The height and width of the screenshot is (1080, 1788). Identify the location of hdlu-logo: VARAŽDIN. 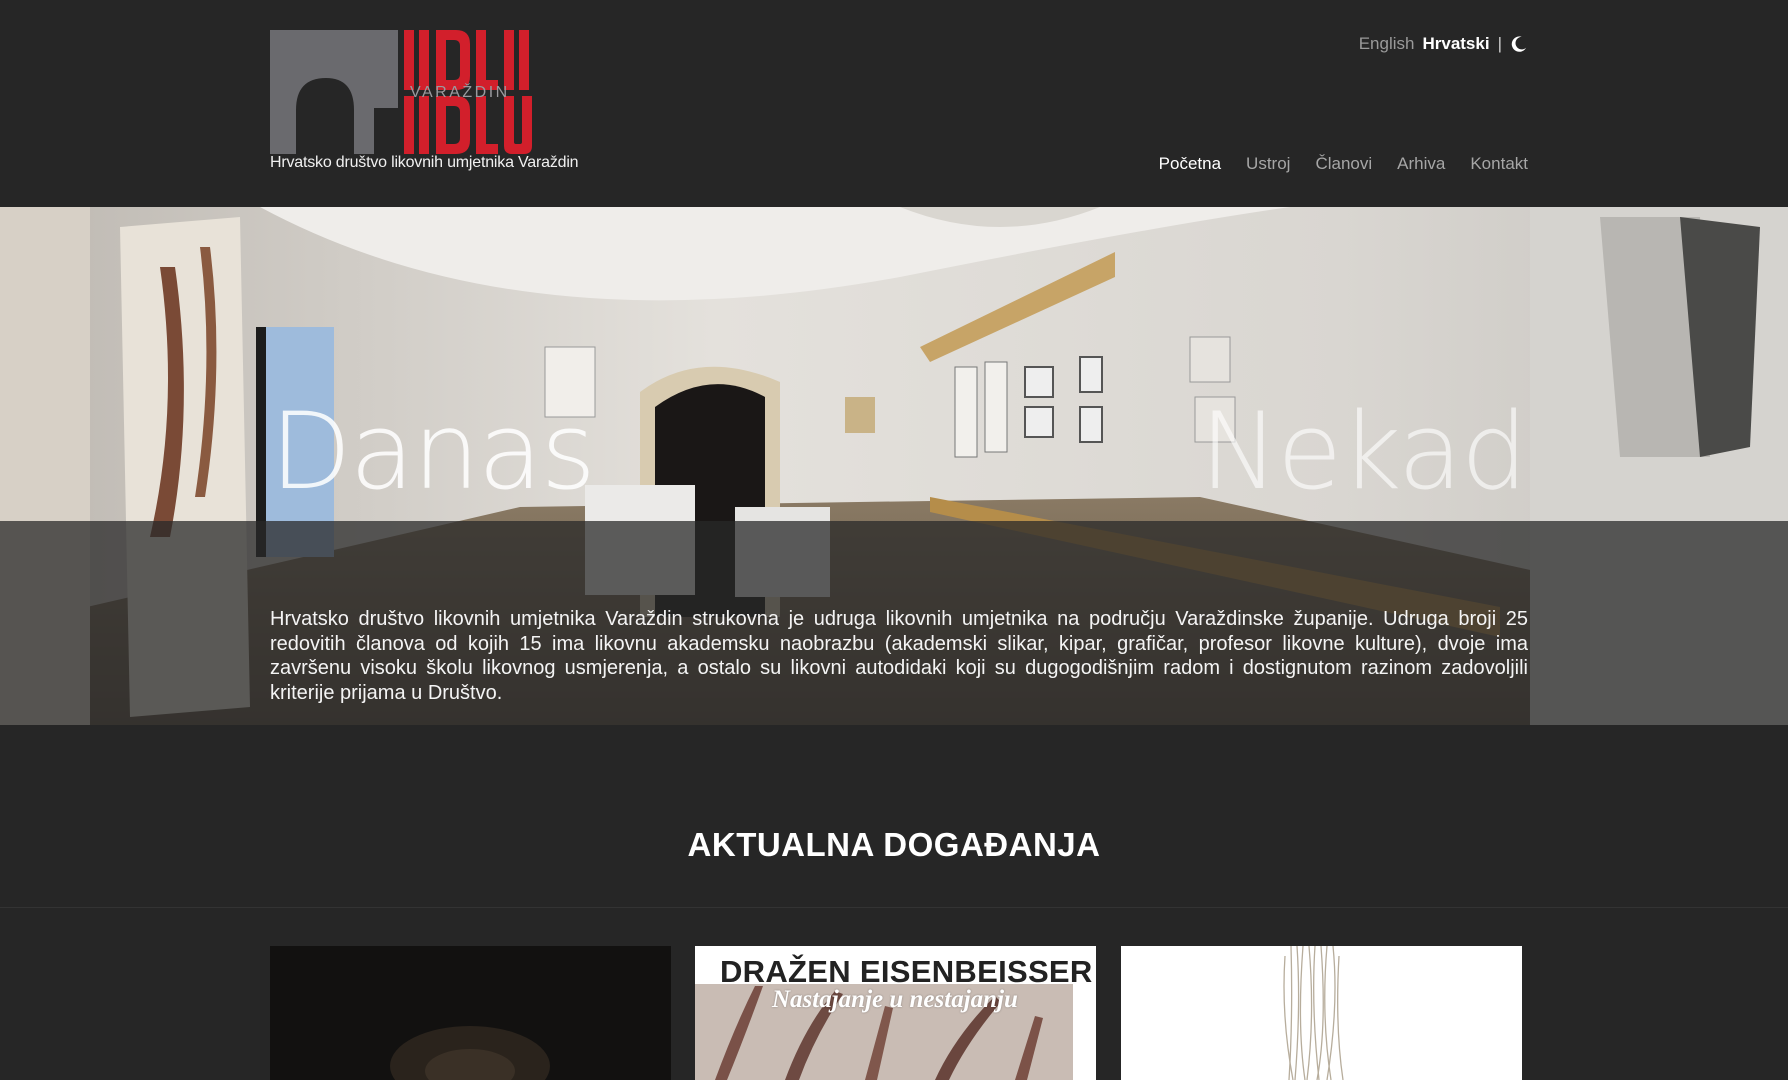
(407, 92).